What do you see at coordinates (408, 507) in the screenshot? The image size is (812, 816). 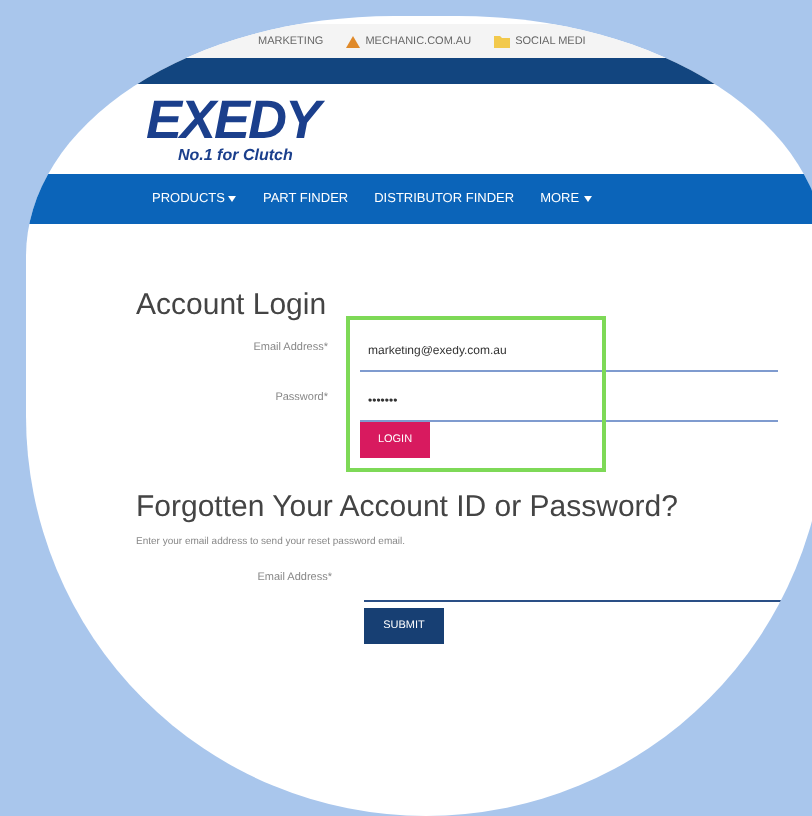 I see `forgot-title: Forgotten Your Account ID or Password?` at bounding box center [408, 507].